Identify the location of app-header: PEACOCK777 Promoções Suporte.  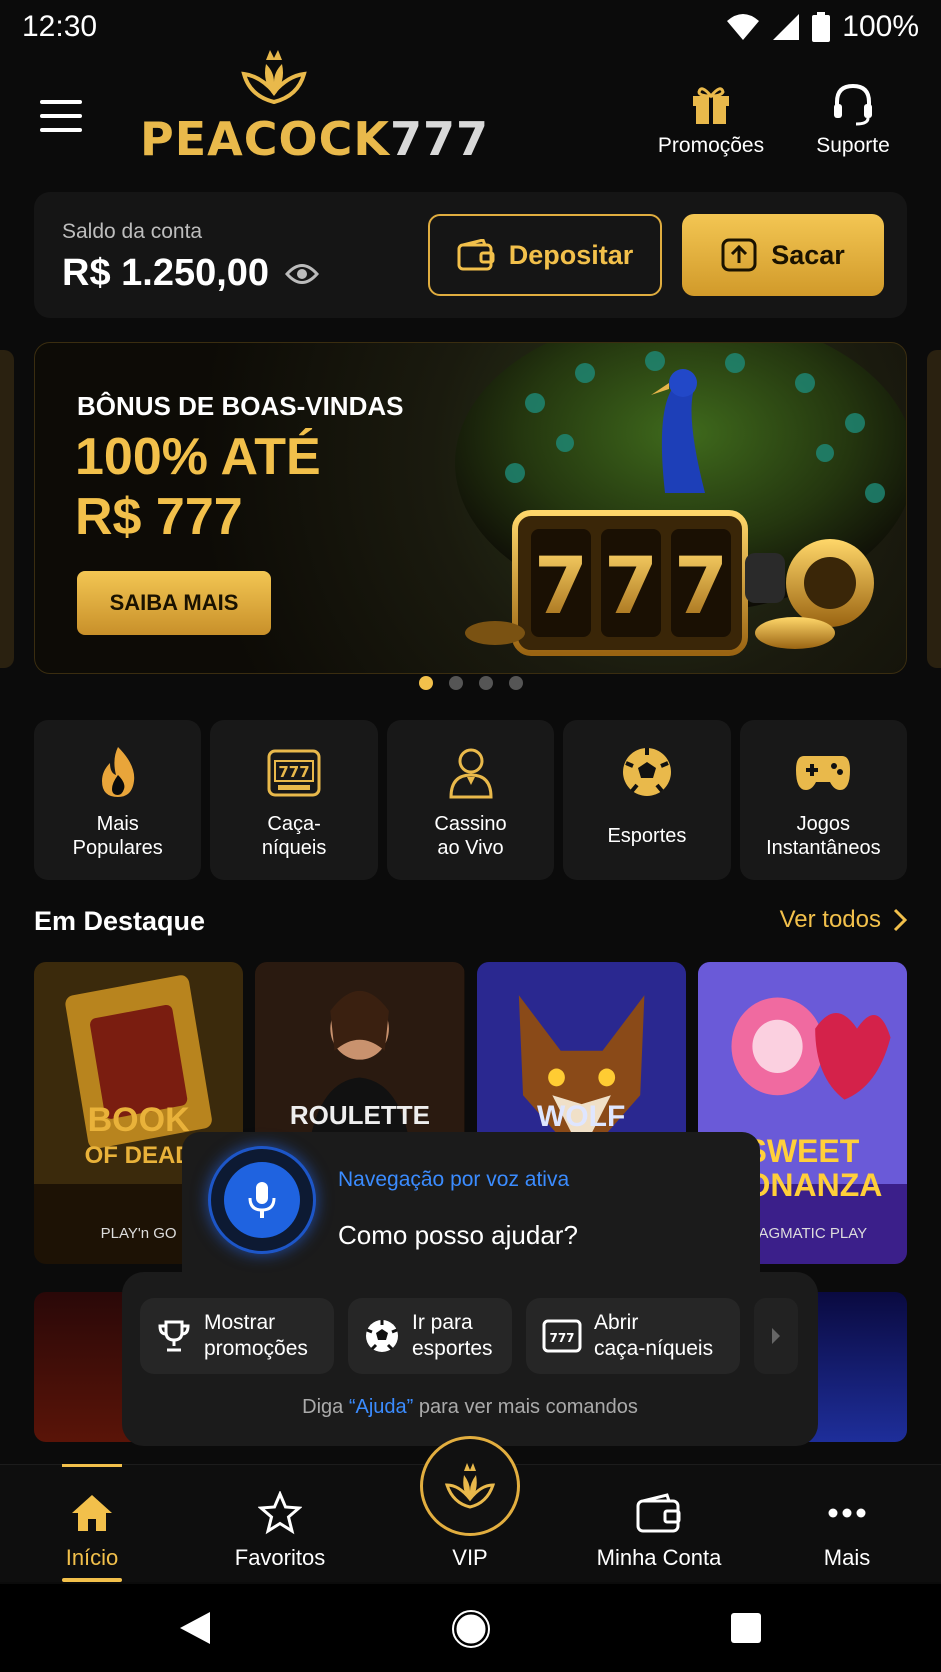
(470, 117).